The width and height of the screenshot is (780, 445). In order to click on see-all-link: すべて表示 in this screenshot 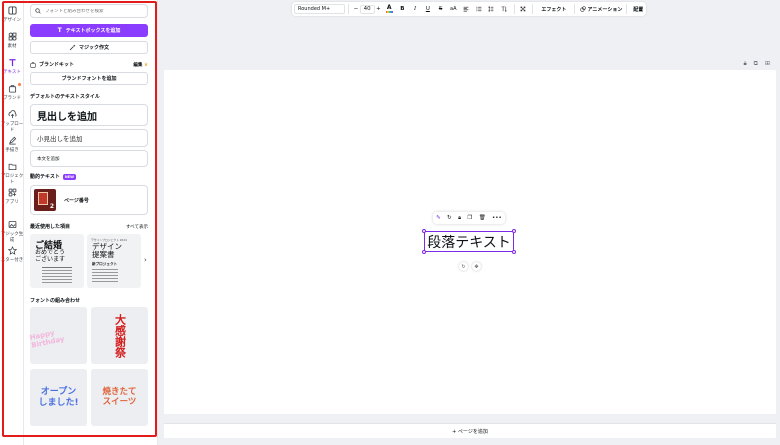, I will do `click(137, 227)`.